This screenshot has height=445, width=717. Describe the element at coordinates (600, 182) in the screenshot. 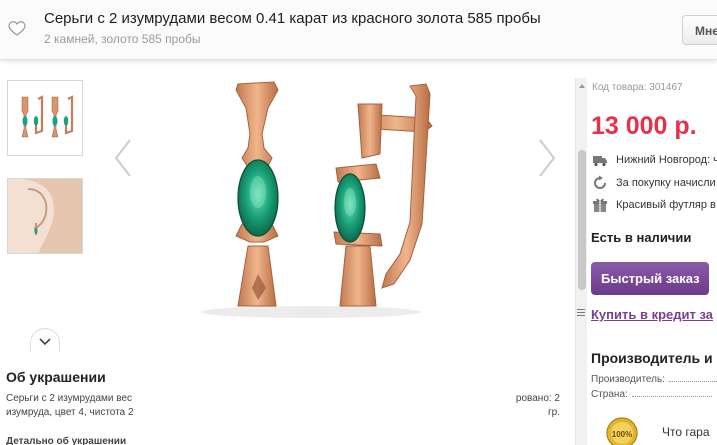

I see `refresh-icon` at that location.